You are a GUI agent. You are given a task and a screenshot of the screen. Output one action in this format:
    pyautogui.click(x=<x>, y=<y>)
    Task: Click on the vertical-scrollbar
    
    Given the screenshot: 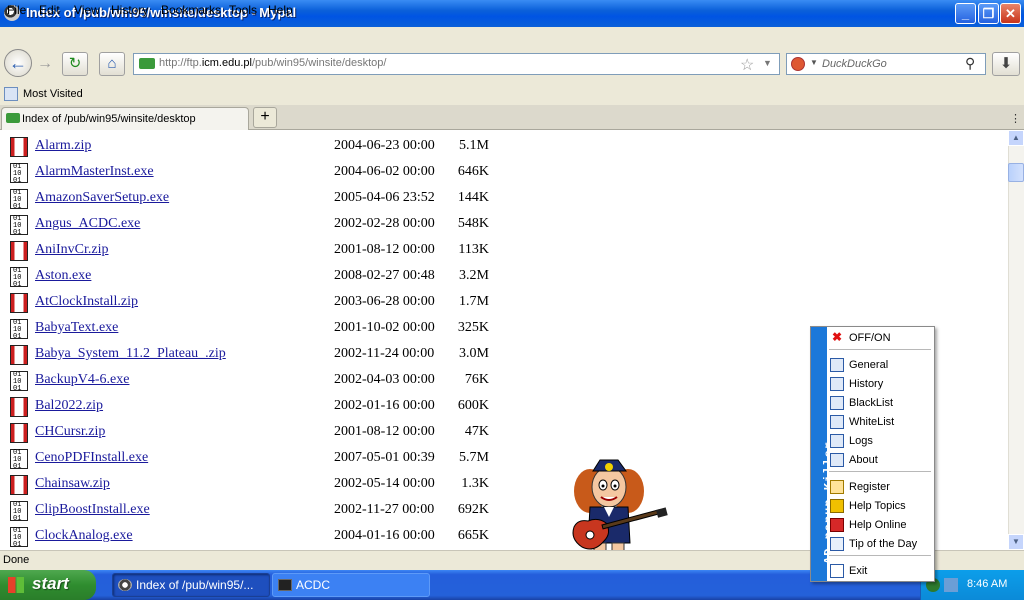 What is the action you would take?
    pyautogui.click(x=1016, y=340)
    